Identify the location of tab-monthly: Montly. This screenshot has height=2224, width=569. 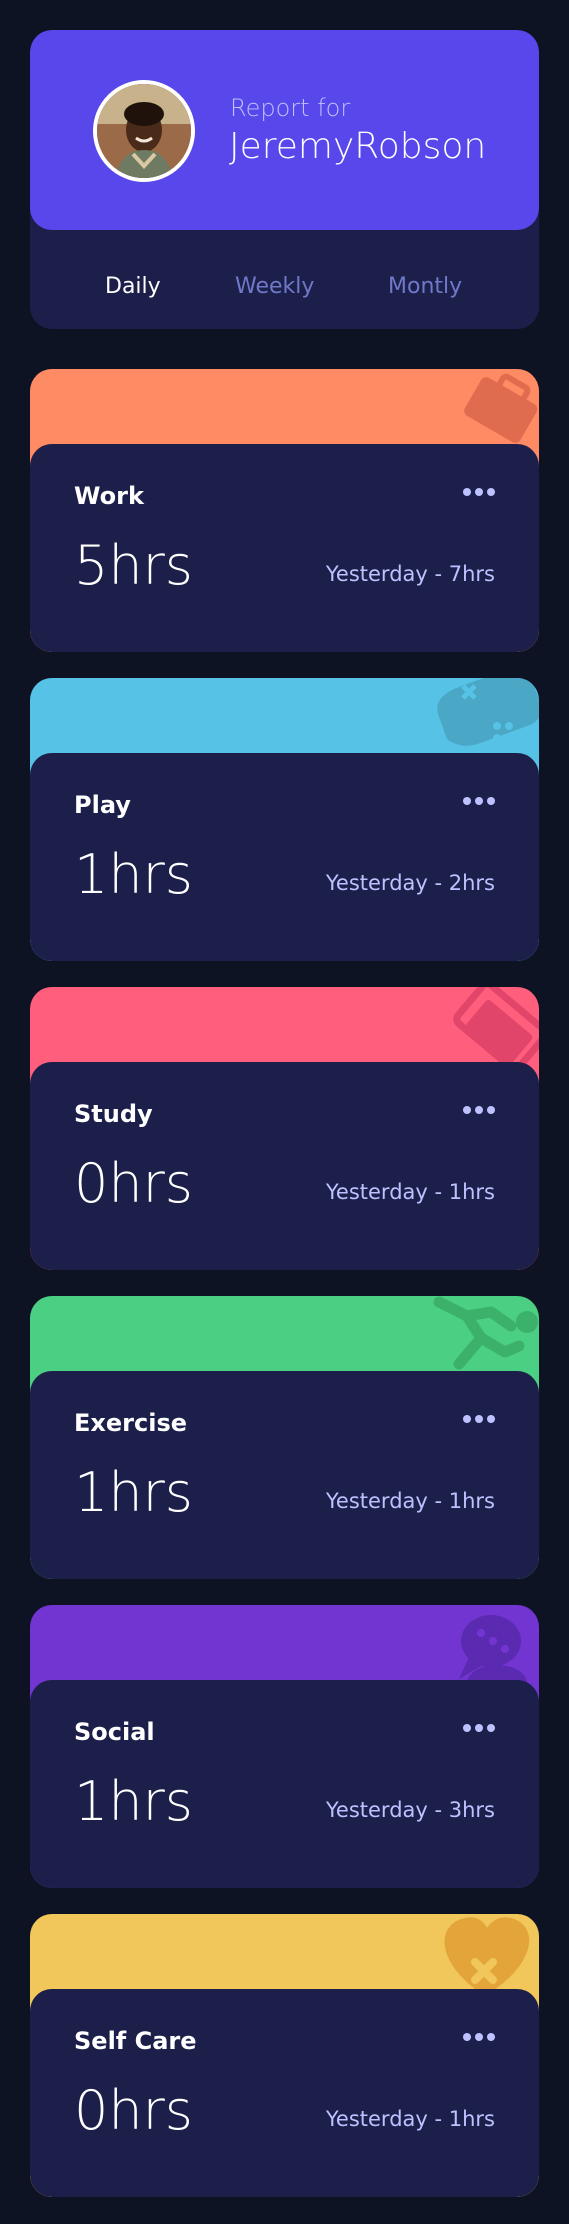
(425, 286).